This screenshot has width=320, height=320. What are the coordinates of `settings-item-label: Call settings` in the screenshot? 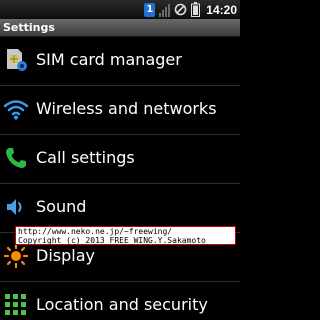 It's located at (85, 157).